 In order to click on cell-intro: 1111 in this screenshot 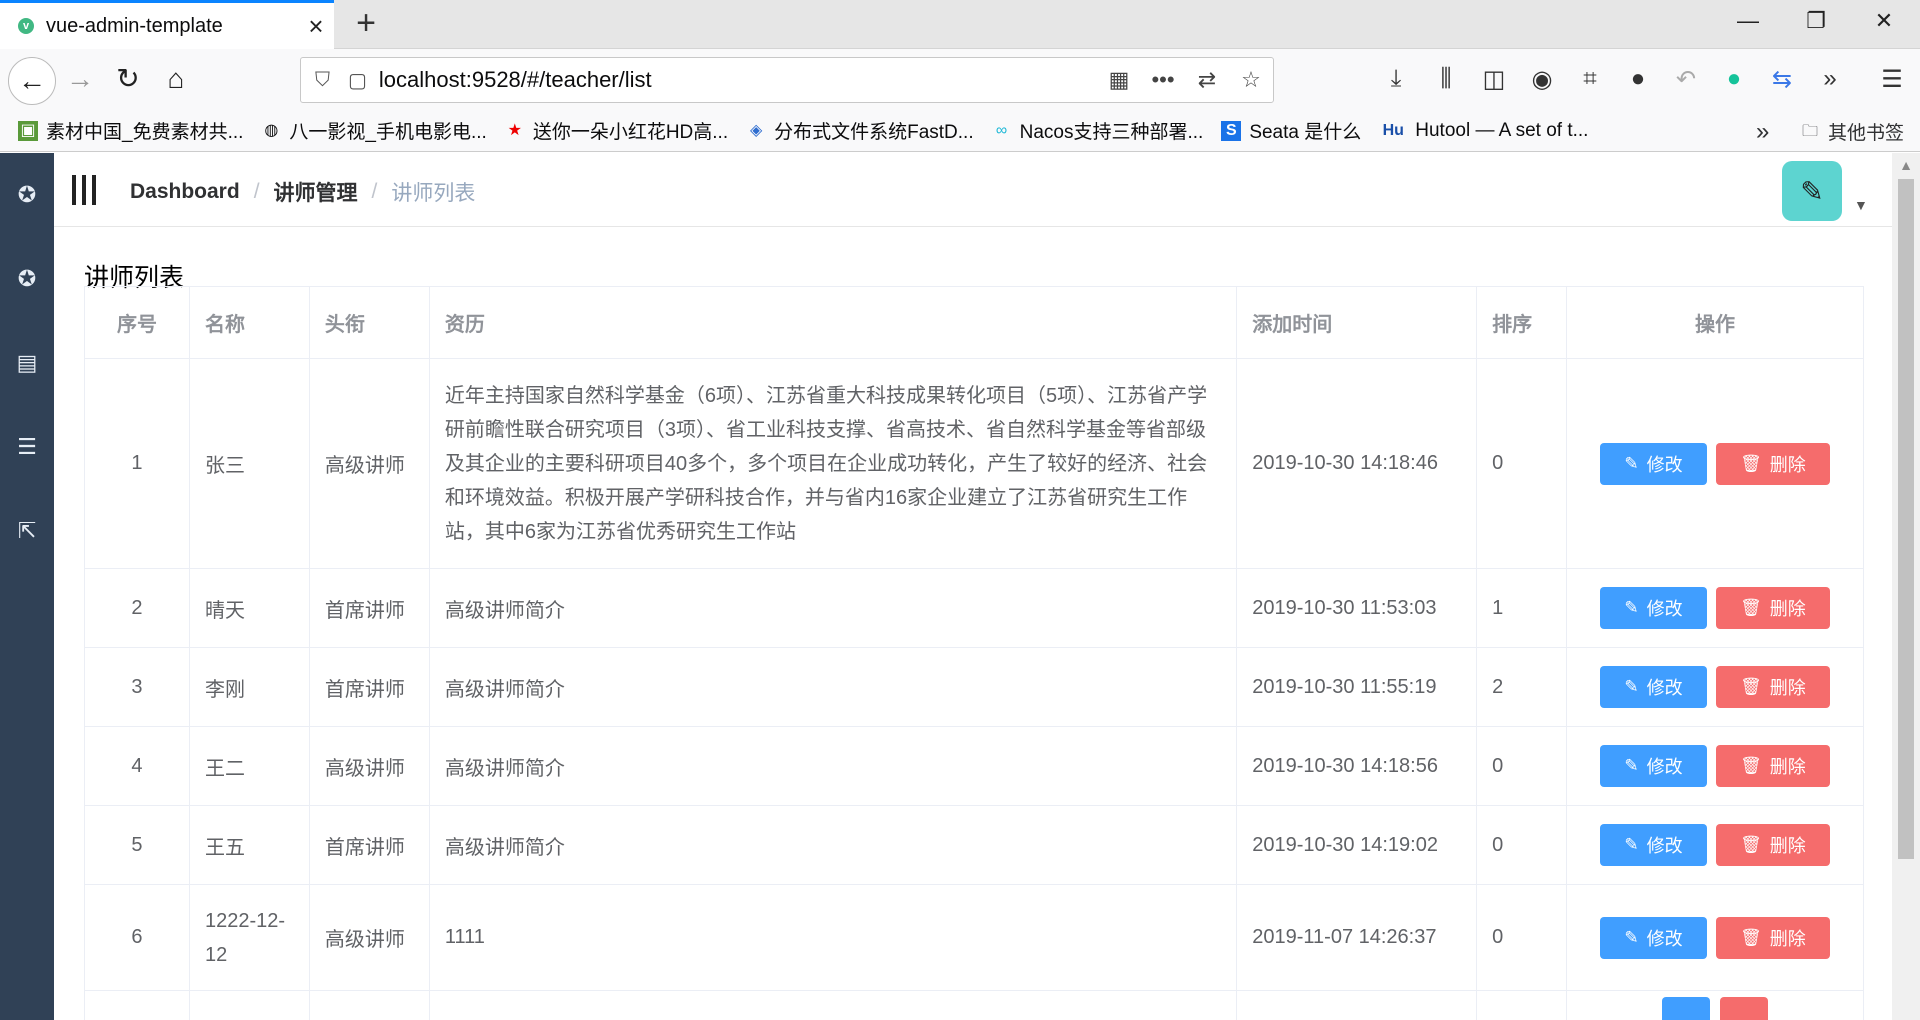, I will do `click(833, 937)`.